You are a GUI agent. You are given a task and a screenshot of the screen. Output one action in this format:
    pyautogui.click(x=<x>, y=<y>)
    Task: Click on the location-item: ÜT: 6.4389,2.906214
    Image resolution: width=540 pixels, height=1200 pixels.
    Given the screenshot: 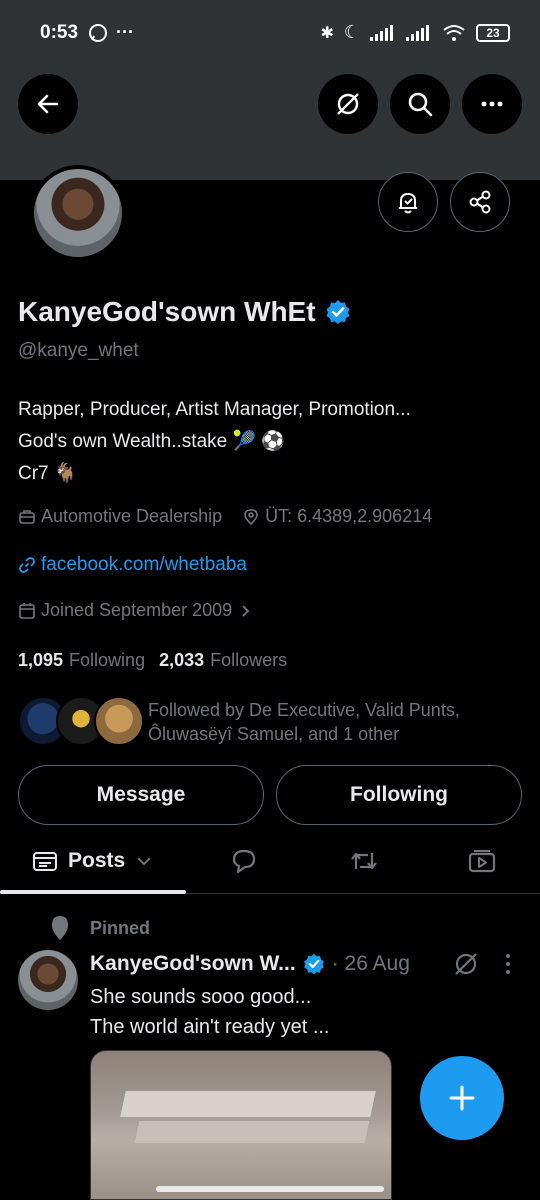 What is the action you would take?
    pyautogui.click(x=337, y=516)
    